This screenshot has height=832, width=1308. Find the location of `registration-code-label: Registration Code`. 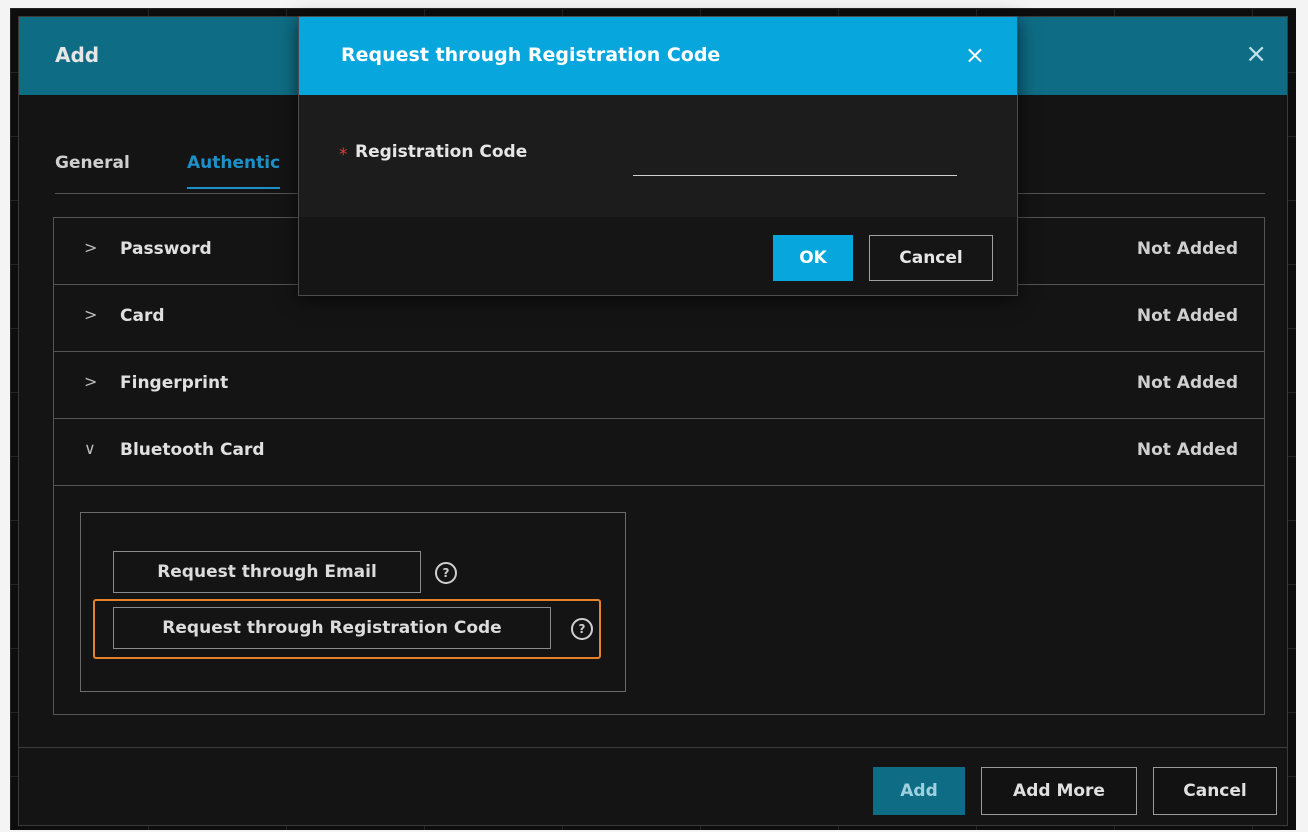

registration-code-label: Registration Code is located at coordinates (441, 152).